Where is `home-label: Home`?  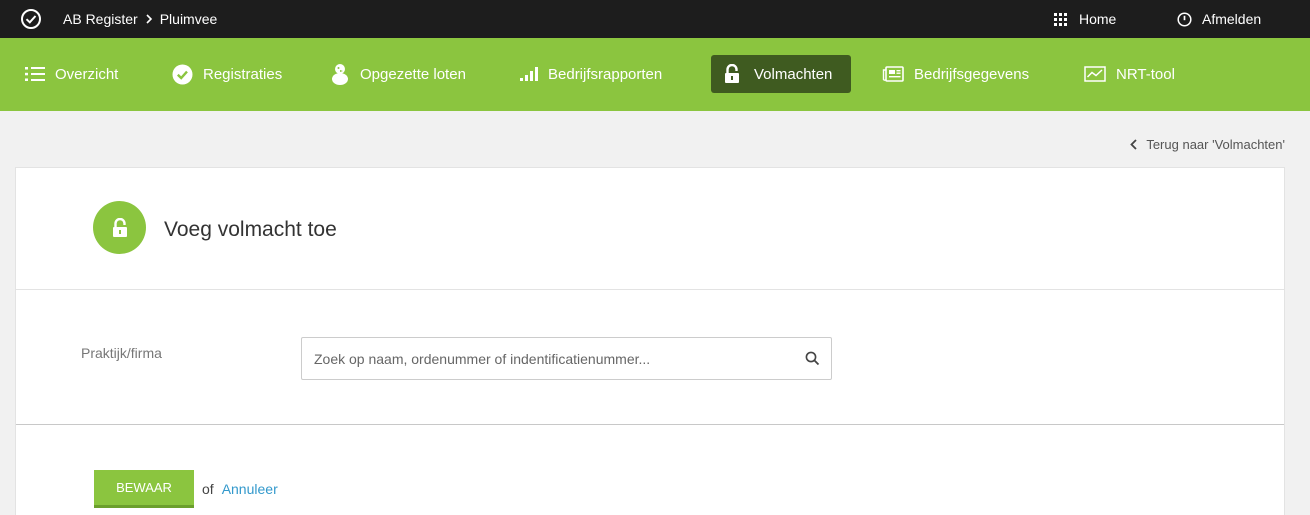
home-label: Home is located at coordinates (1098, 19).